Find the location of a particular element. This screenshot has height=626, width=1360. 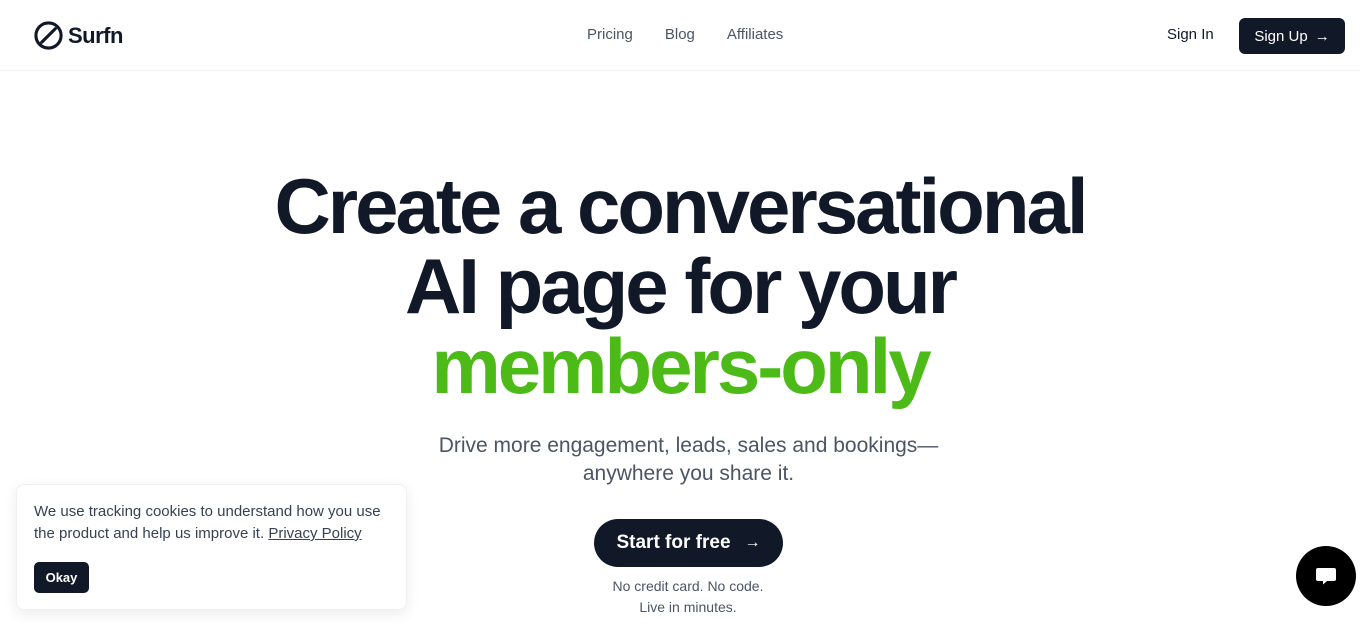

hero-title-accent: members-only is located at coordinates (681, 366).